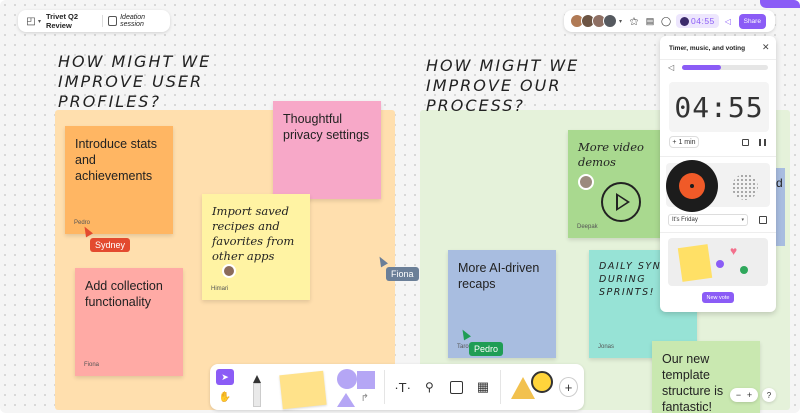 The image size is (800, 413). I want to click on sticky-note: Add collection functionality Fiona, so click(129, 322).